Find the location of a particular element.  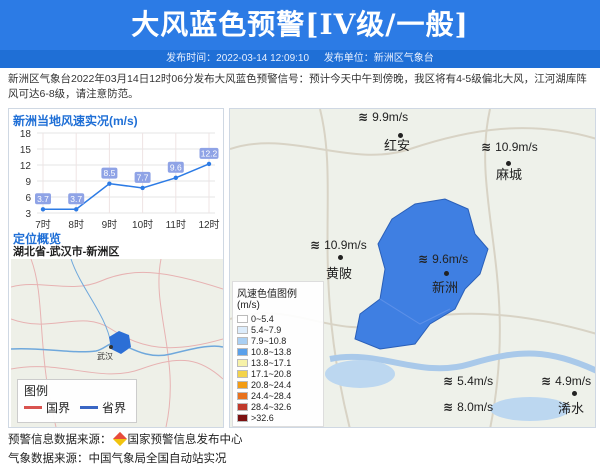

wind-scale-label: 13.8~17.1 is located at coordinates (271, 362).